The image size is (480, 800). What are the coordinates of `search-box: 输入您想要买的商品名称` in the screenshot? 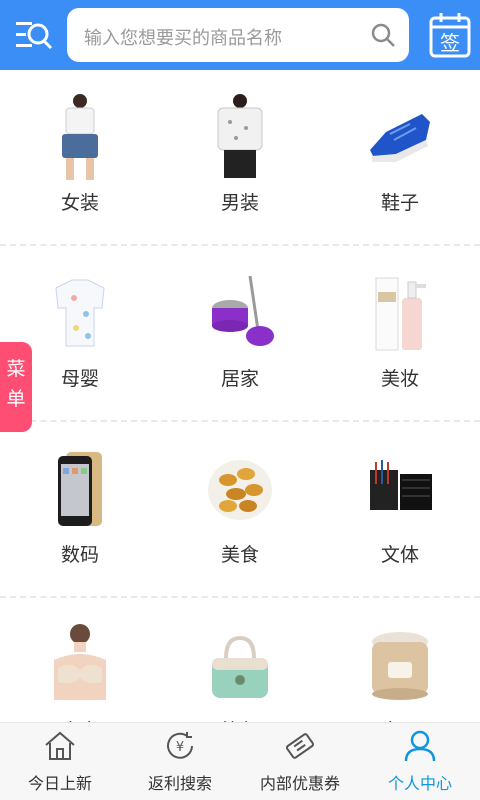 It's located at (238, 35).